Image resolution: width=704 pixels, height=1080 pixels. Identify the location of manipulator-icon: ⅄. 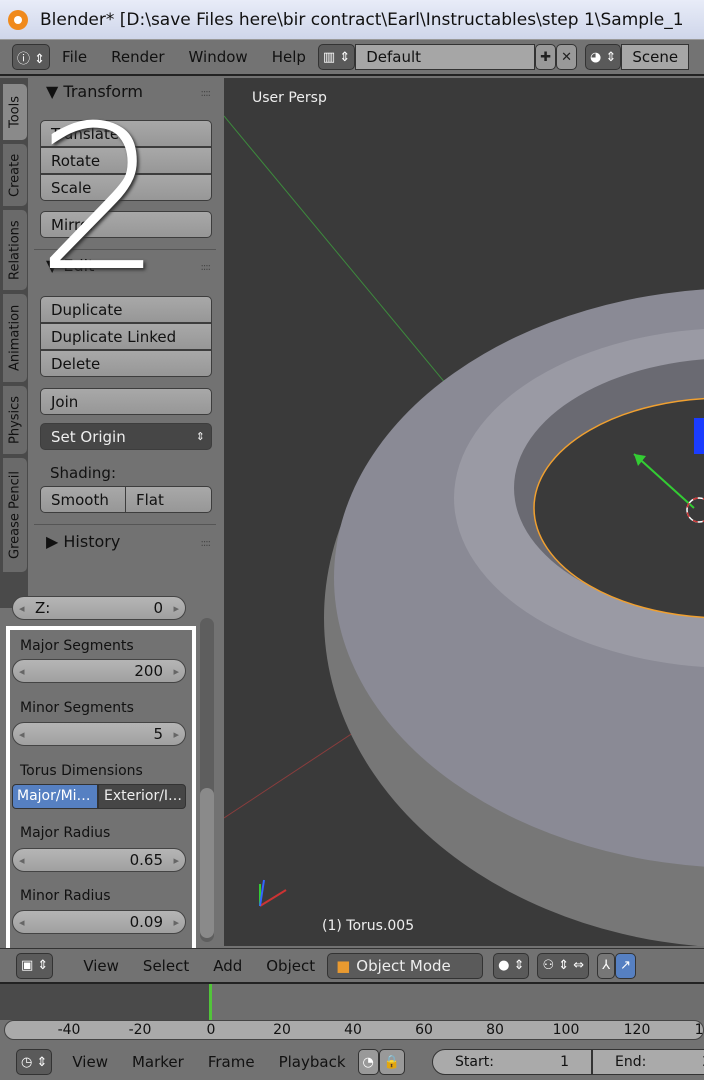
(606, 965).